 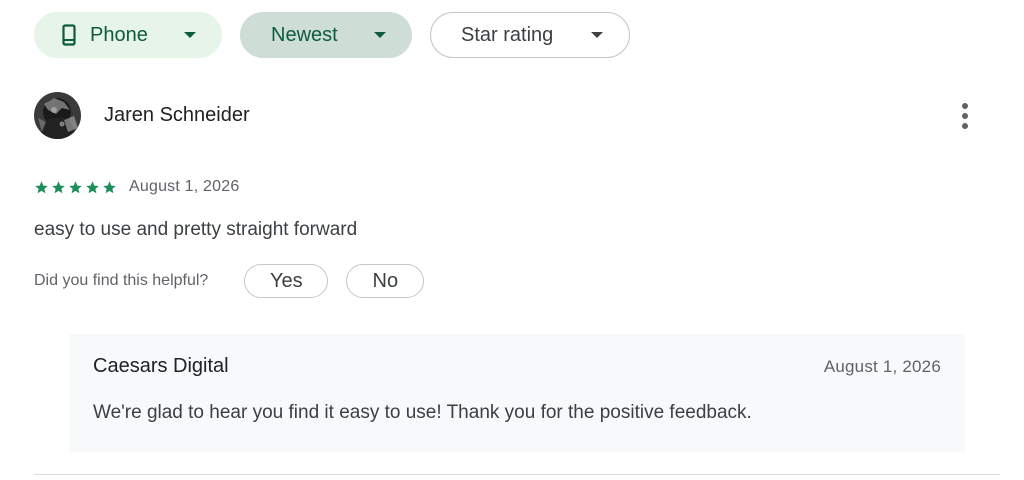 What do you see at coordinates (965, 106) in the screenshot?
I see `more-vert-icon` at bounding box center [965, 106].